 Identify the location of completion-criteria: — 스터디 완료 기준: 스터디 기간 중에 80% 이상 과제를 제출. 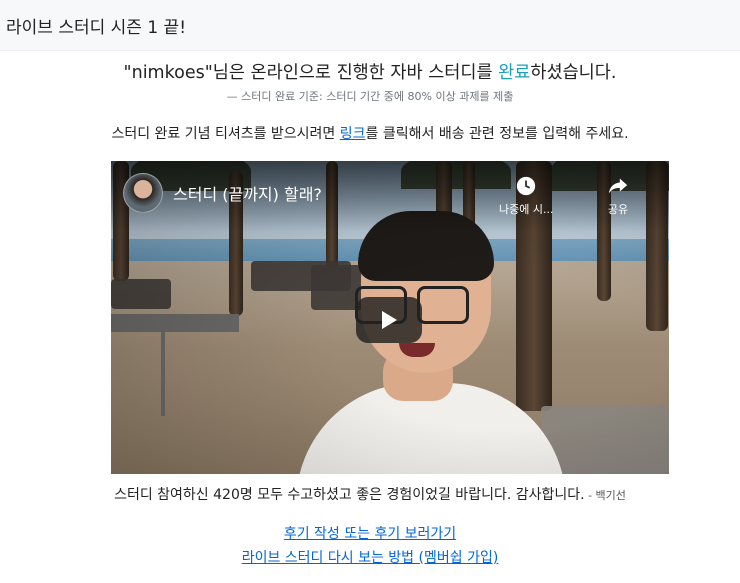
(370, 96).